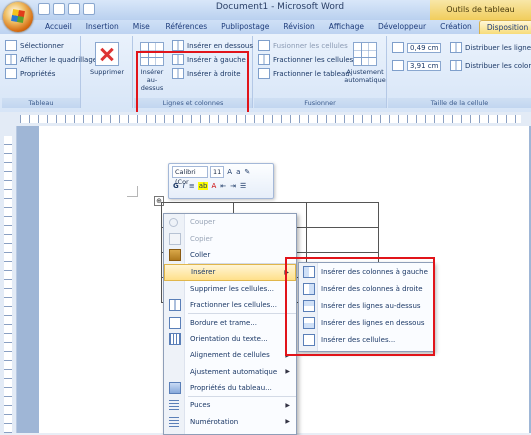 This screenshot has width=531, height=435. What do you see at coordinates (398, 47) in the screenshot?
I see `row-height-icon` at bounding box center [398, 47].